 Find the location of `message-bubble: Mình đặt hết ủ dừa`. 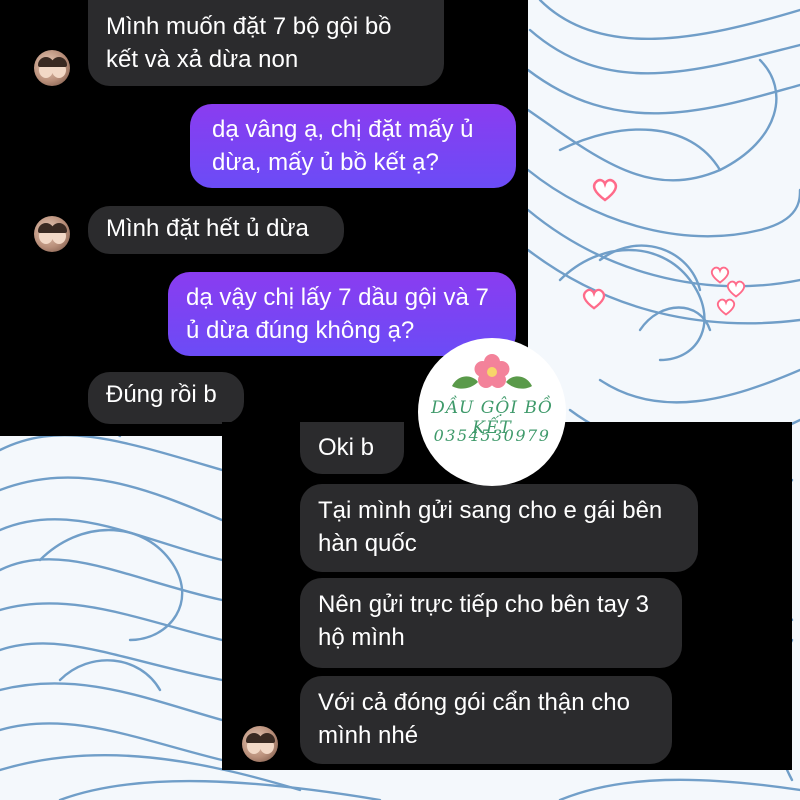

message-bubble: Mình đặt hết ủ dừa is located at coordinates (216, 230).